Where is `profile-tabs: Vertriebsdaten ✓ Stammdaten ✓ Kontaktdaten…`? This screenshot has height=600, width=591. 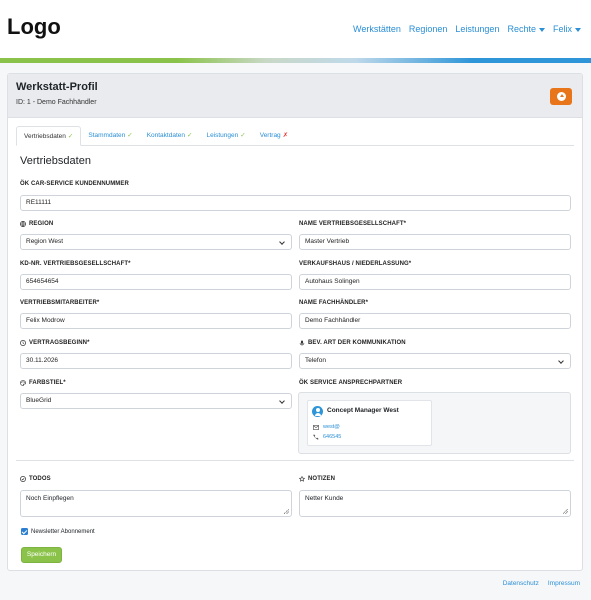 profile-tabs: Vertriebsdaten ✓ Stammdaten ✓ Kontaktdaten… is located at coordinates (295, 136).